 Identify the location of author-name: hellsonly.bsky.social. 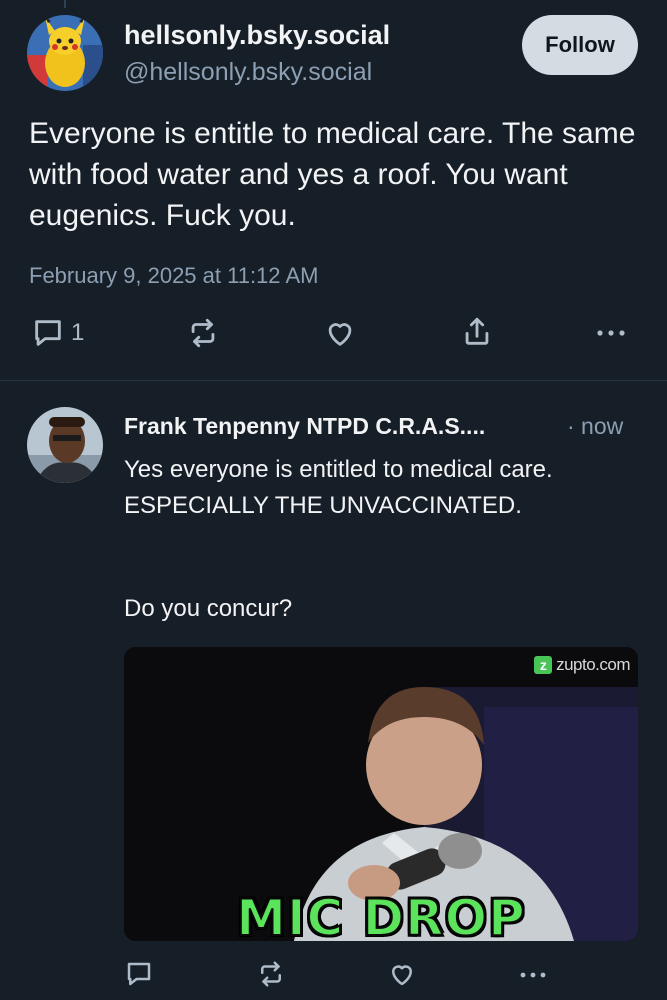
(257, 35).